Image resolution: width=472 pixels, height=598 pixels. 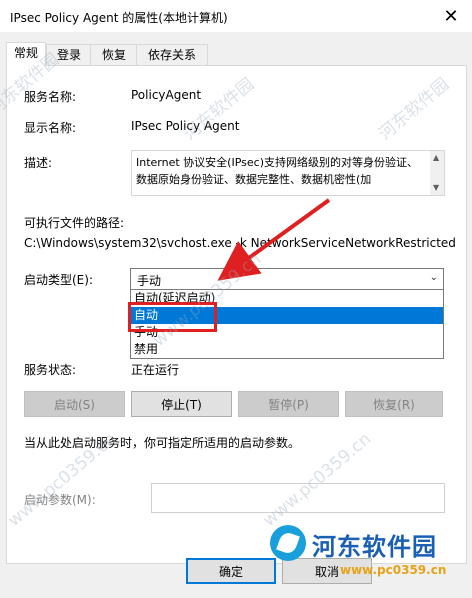 I want to click on startup-type-value: 手动, so click(x=149, y=281).